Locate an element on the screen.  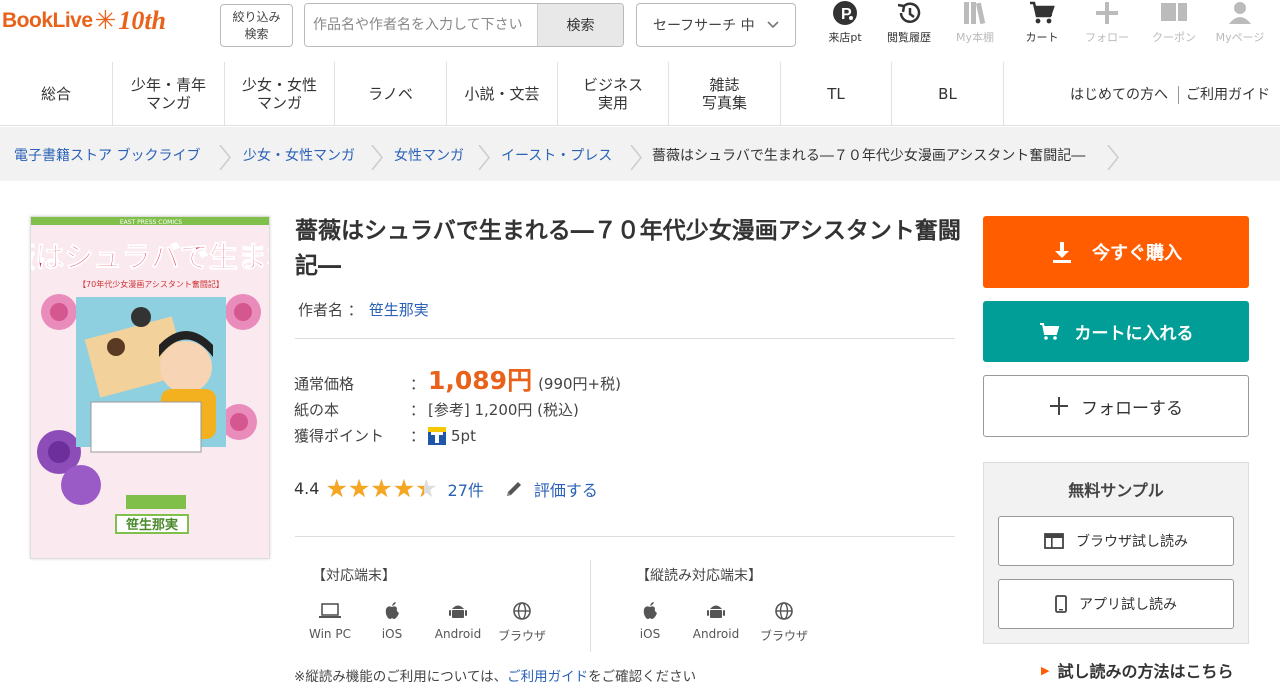
search-bar: 検索 is located at coordinates (464, 25).